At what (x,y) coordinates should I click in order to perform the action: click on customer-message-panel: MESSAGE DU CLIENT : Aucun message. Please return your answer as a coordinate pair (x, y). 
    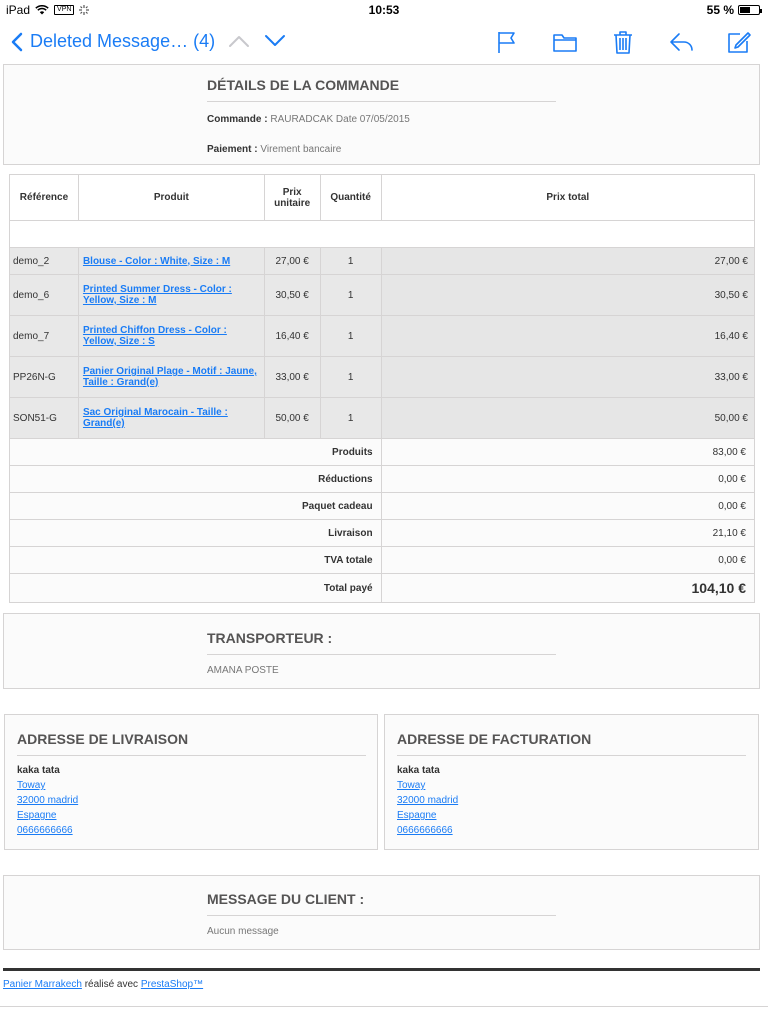
    Looking at the image, I should click on (381, 912).